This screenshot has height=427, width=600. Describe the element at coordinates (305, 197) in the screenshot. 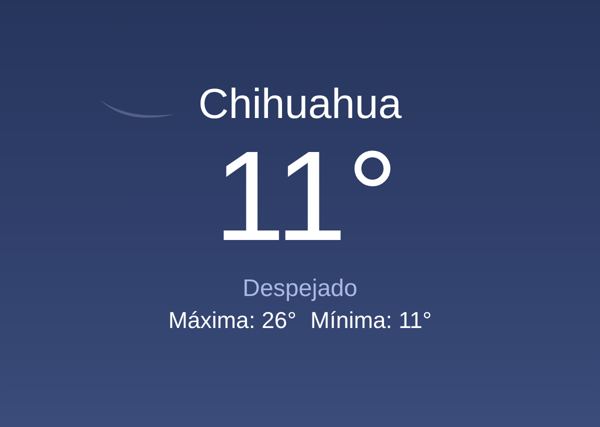

I see `temperature: 11°` at that location.